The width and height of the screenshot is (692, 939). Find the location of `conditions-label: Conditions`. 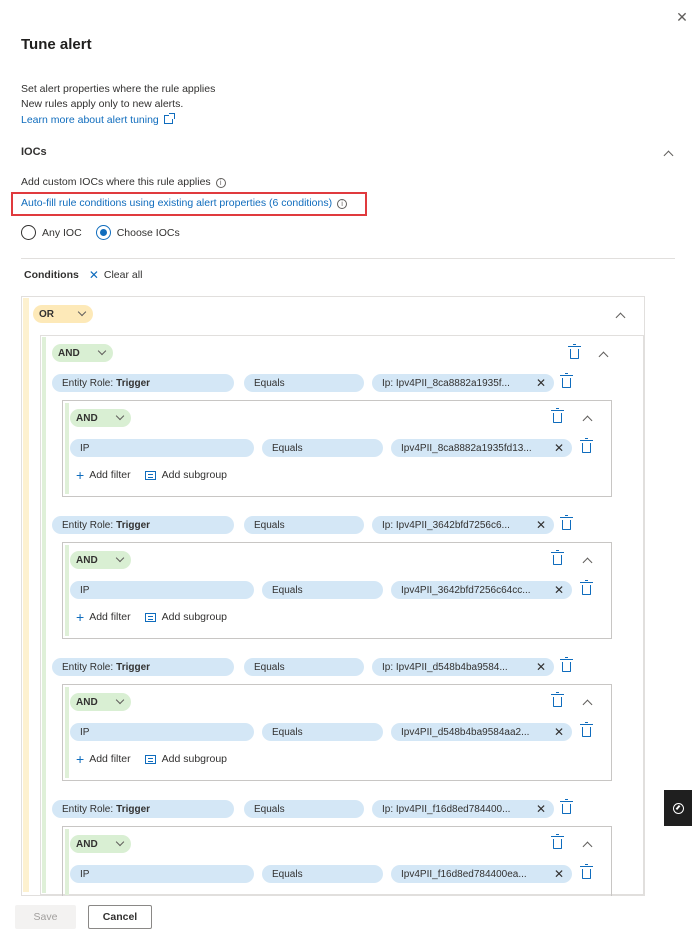

conditions-label: Conditions is located at coordinates (51, 275).